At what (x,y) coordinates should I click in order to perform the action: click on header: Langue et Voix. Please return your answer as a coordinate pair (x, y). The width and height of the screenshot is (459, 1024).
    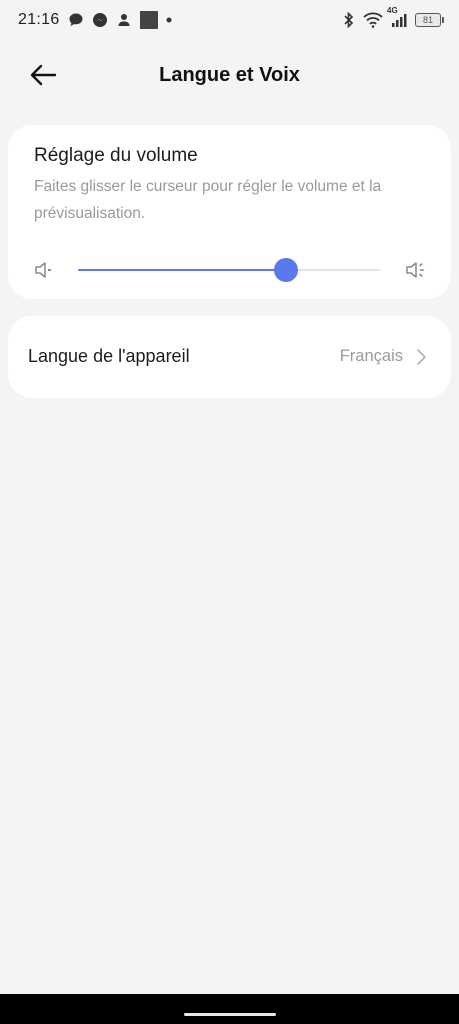
    Looking at the image, I should click on (229, 75).